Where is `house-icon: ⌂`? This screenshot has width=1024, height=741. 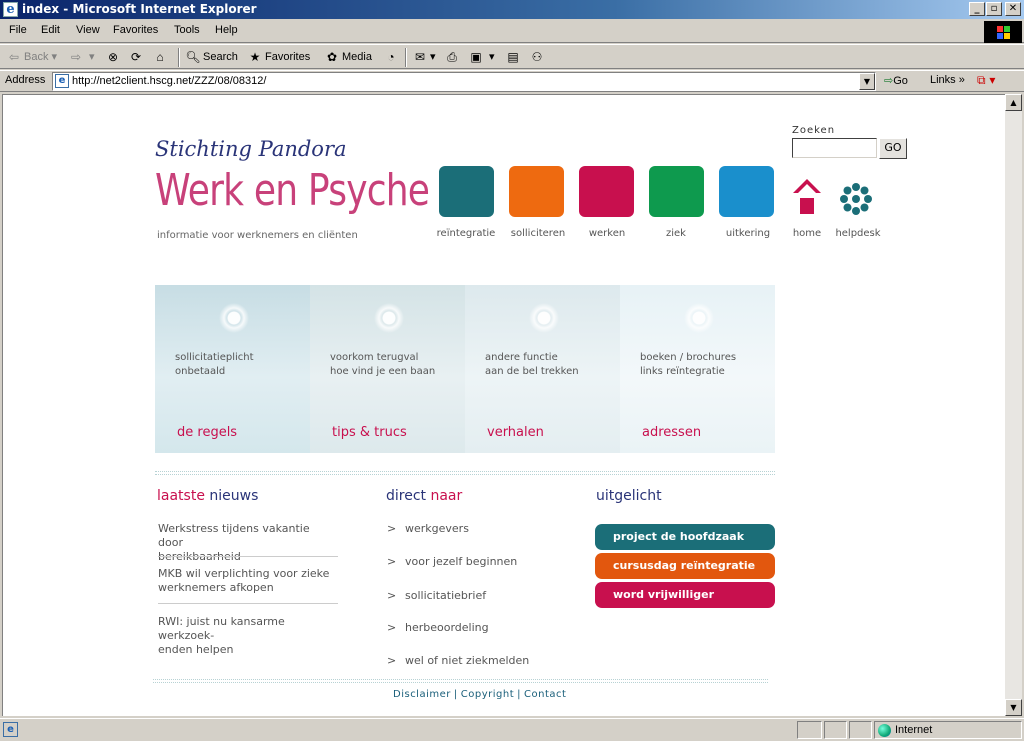
house-icon: ⌂ is located at coordinates (160, 57).